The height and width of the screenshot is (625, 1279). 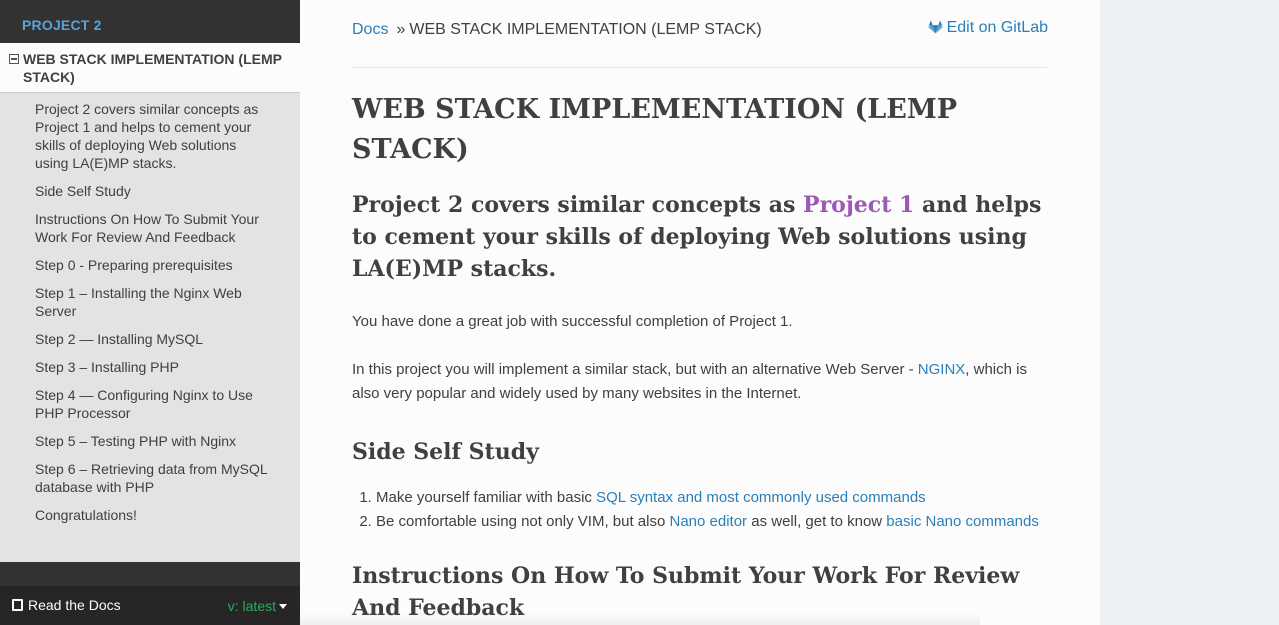 I want to click on breadcrumb-current: WEB STACK IMPLEMENTATION (LEMP STACK), so click(x=585, y=29).